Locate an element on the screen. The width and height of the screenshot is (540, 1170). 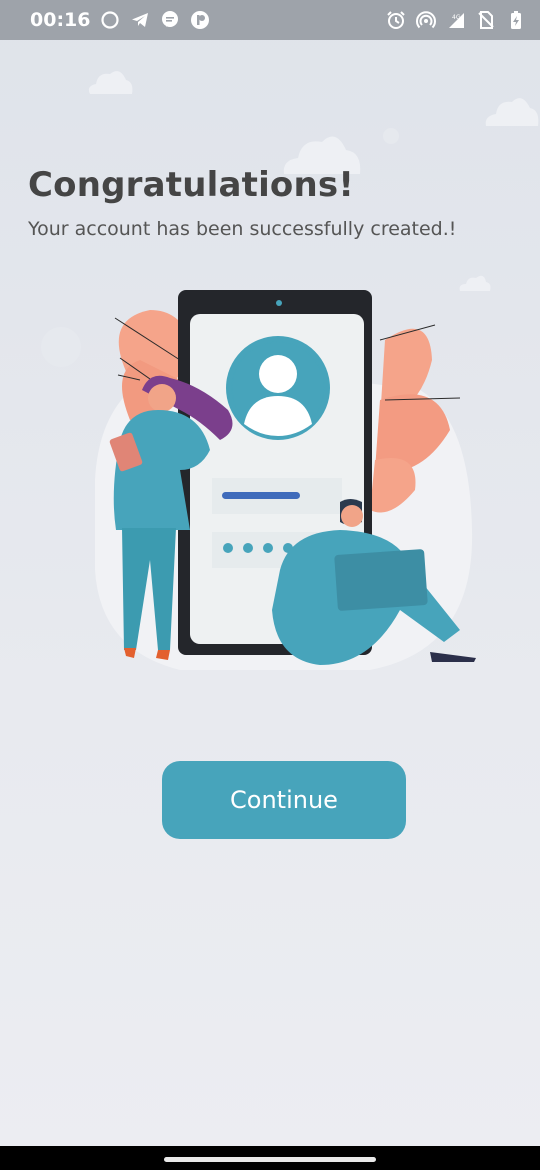
status-left: 00:16 is located at coordinates (120, 20).